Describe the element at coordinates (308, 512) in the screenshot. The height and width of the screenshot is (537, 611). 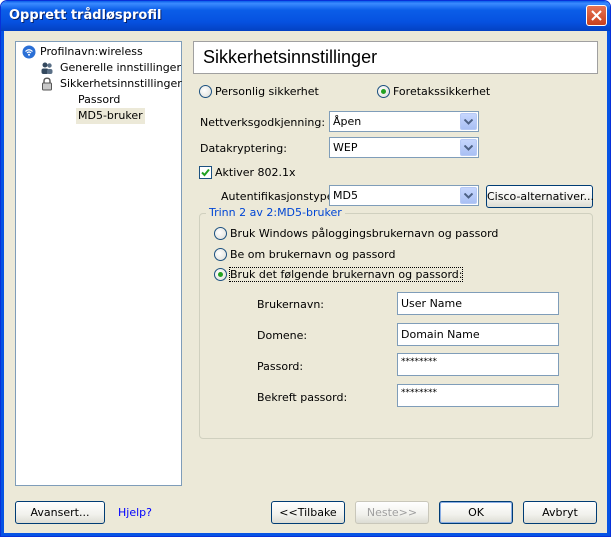
I see `back-button: <<Tilbake` at that location.